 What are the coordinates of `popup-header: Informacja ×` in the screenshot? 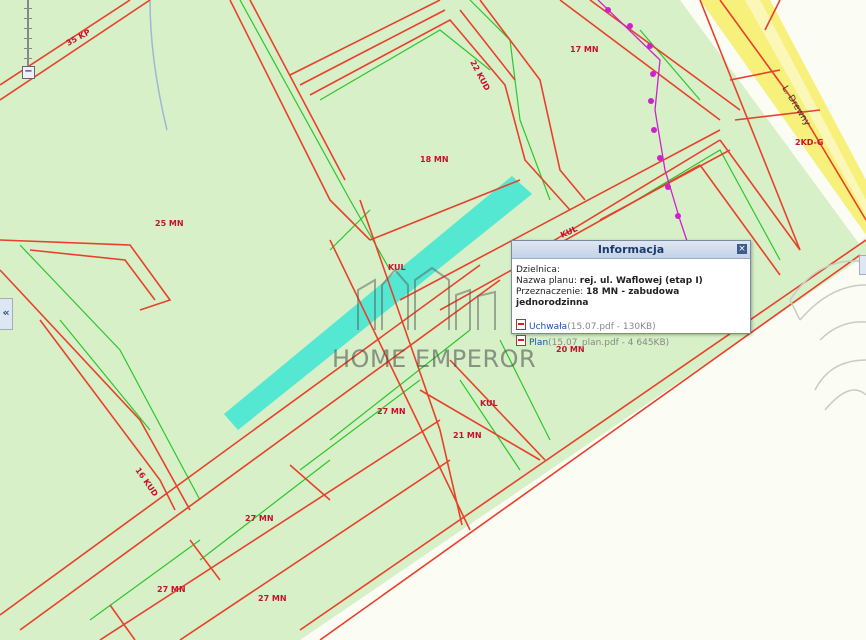 It's located at (631, 250).